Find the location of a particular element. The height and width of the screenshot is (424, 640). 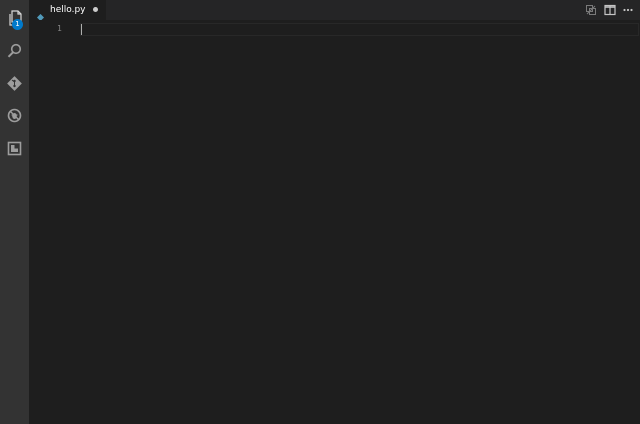

open-changes-button is located at coordinates (591, 10).